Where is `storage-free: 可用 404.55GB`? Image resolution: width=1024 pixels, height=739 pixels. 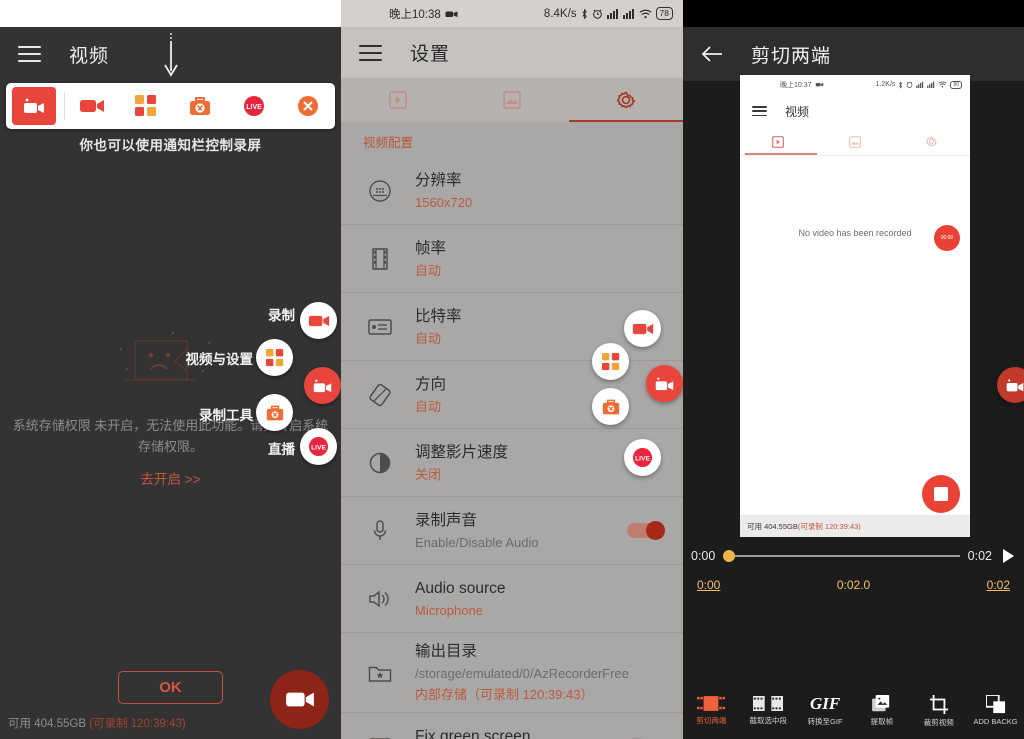 storage-free: 可用 404.55GB is located at coordinates (49, 724).